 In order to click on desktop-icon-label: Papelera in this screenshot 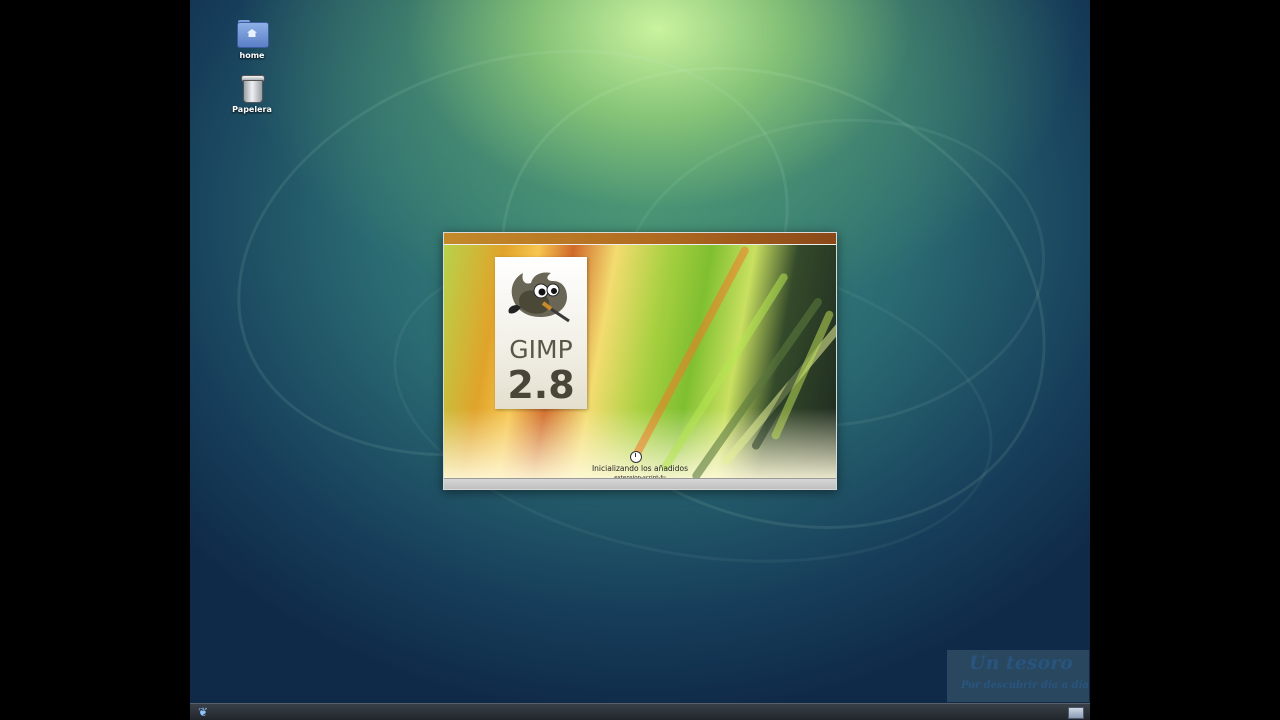, I will do `click(252, 109)`.